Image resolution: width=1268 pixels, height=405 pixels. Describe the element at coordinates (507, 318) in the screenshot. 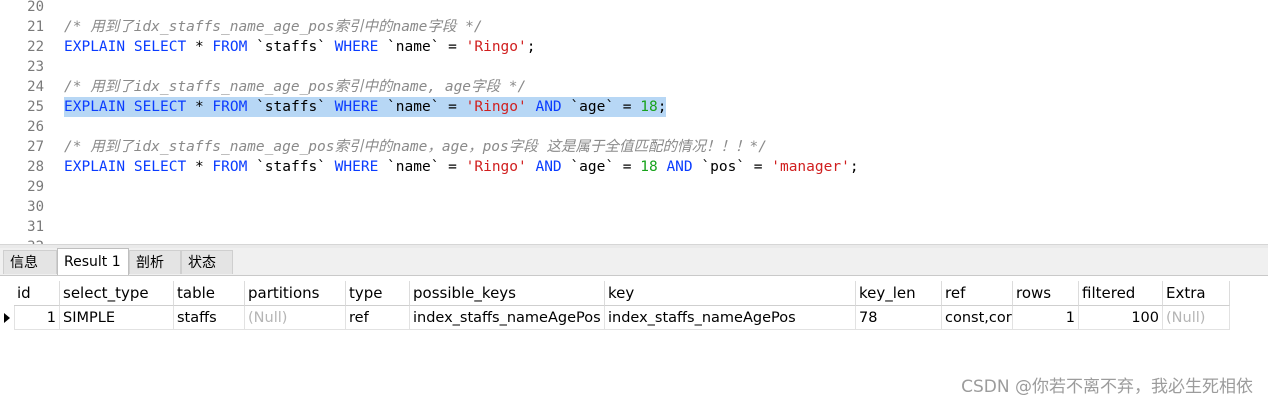

I see `cell-possible-keys: index_staffs_nameAgePos` at that location.